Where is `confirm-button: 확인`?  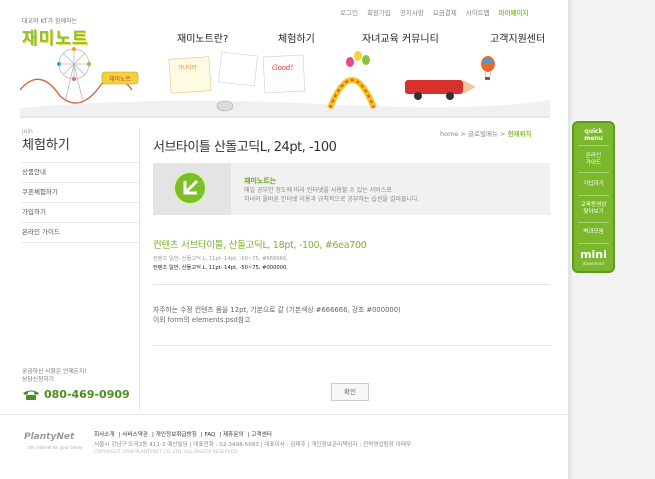 confirm-button: 확인 is located at coordinates (350, 392).